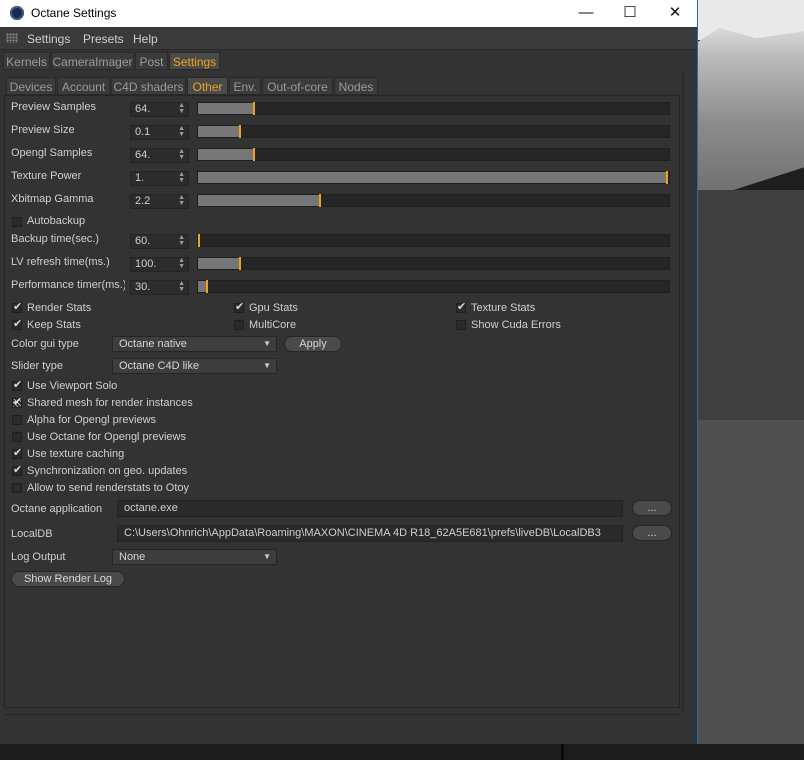 The image size is (804, 760). What do you see at coordinates (433, 240) in the screenshot?
I see `backup-time-slider` at bounding box center [433, 240].